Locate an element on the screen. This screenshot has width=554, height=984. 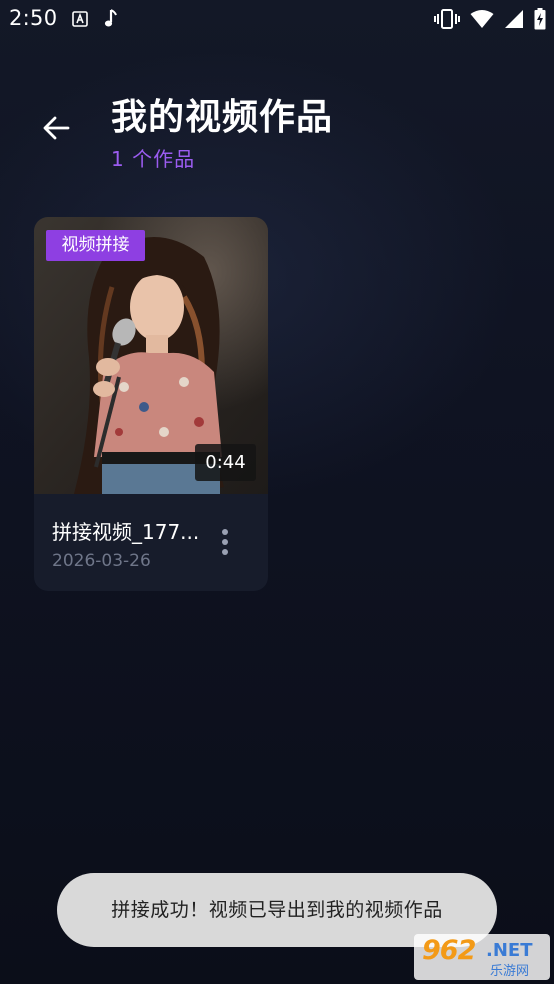
watermark-suffix: .NET is located at coordinates (509, 950).